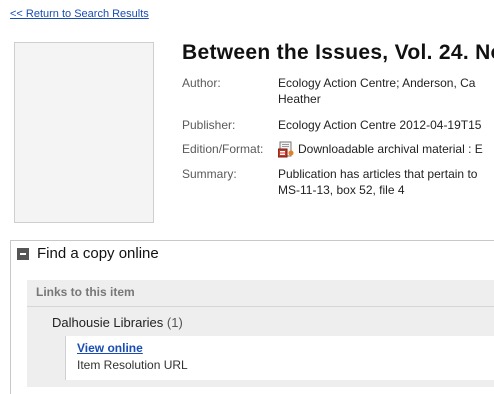 This screenshot has height=394, width=494. I want to click on links-to-item-heading: Links to this item, so click(85, 292).